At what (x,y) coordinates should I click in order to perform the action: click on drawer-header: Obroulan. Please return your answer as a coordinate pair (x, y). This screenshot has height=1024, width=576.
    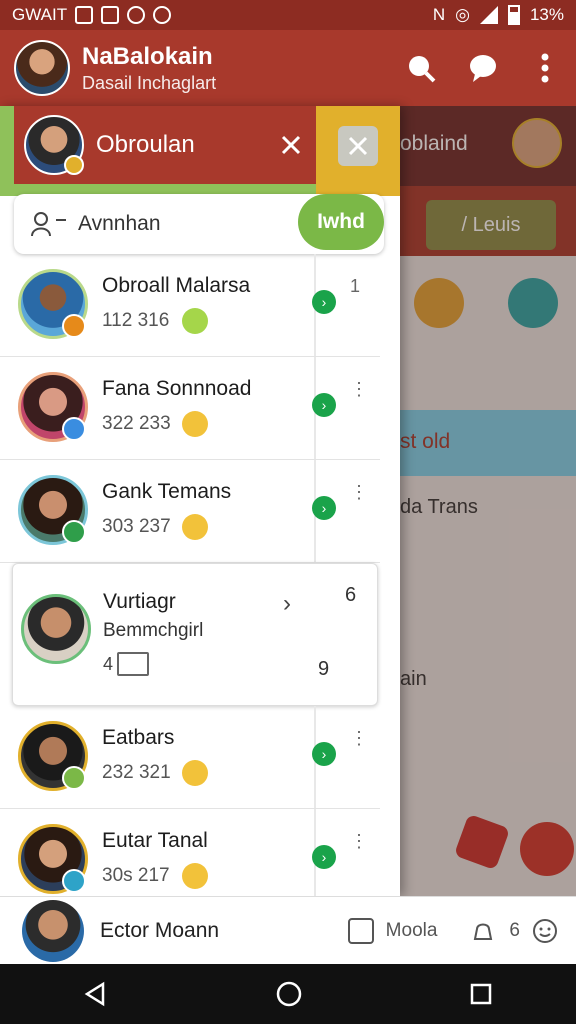
    Looking at the image, I should click on (200, 151).